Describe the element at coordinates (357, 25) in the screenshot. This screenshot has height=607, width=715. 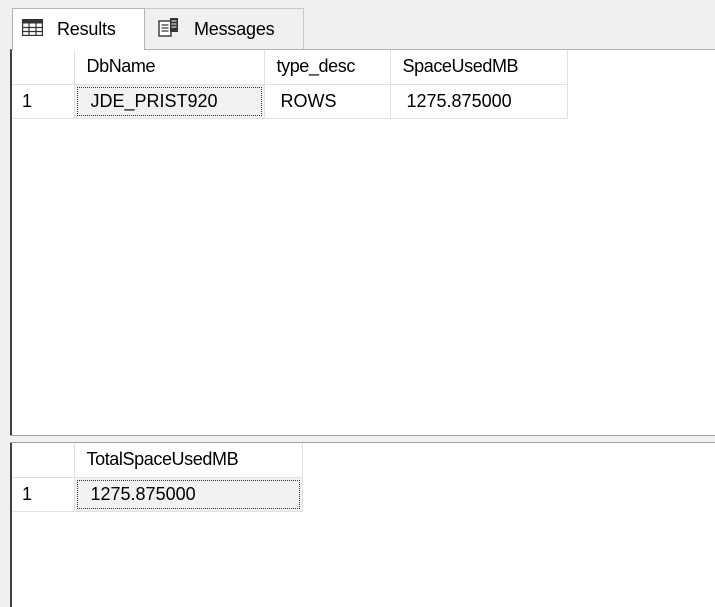
I see `results-tabstrip: Results Messages` at that location.